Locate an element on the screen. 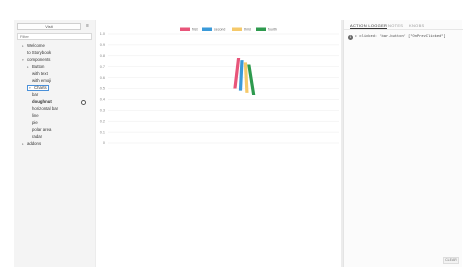  sidebar-item-label: with emoji is located at coordinates (42, 80).